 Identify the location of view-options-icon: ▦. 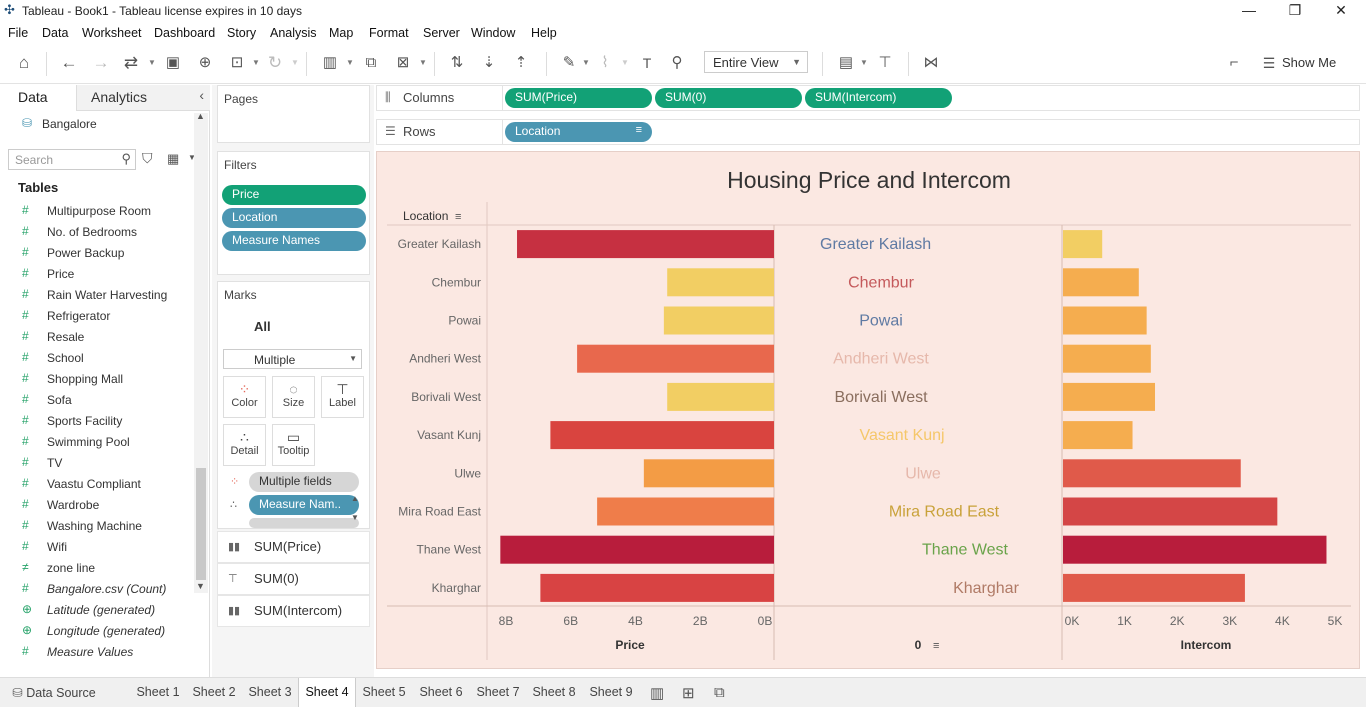
(173, 159).